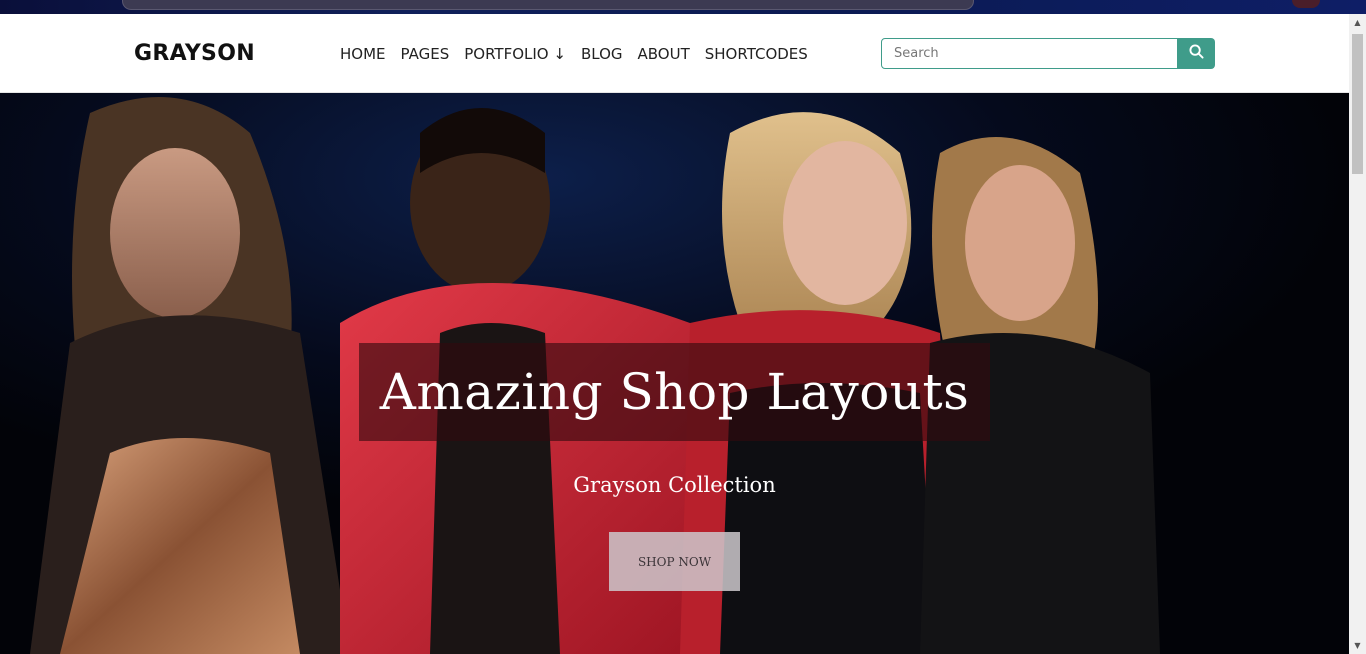 The image size is (1366, 654). I want to click on scroll-down-arrow-icon: ▼, so click(1357, 645).